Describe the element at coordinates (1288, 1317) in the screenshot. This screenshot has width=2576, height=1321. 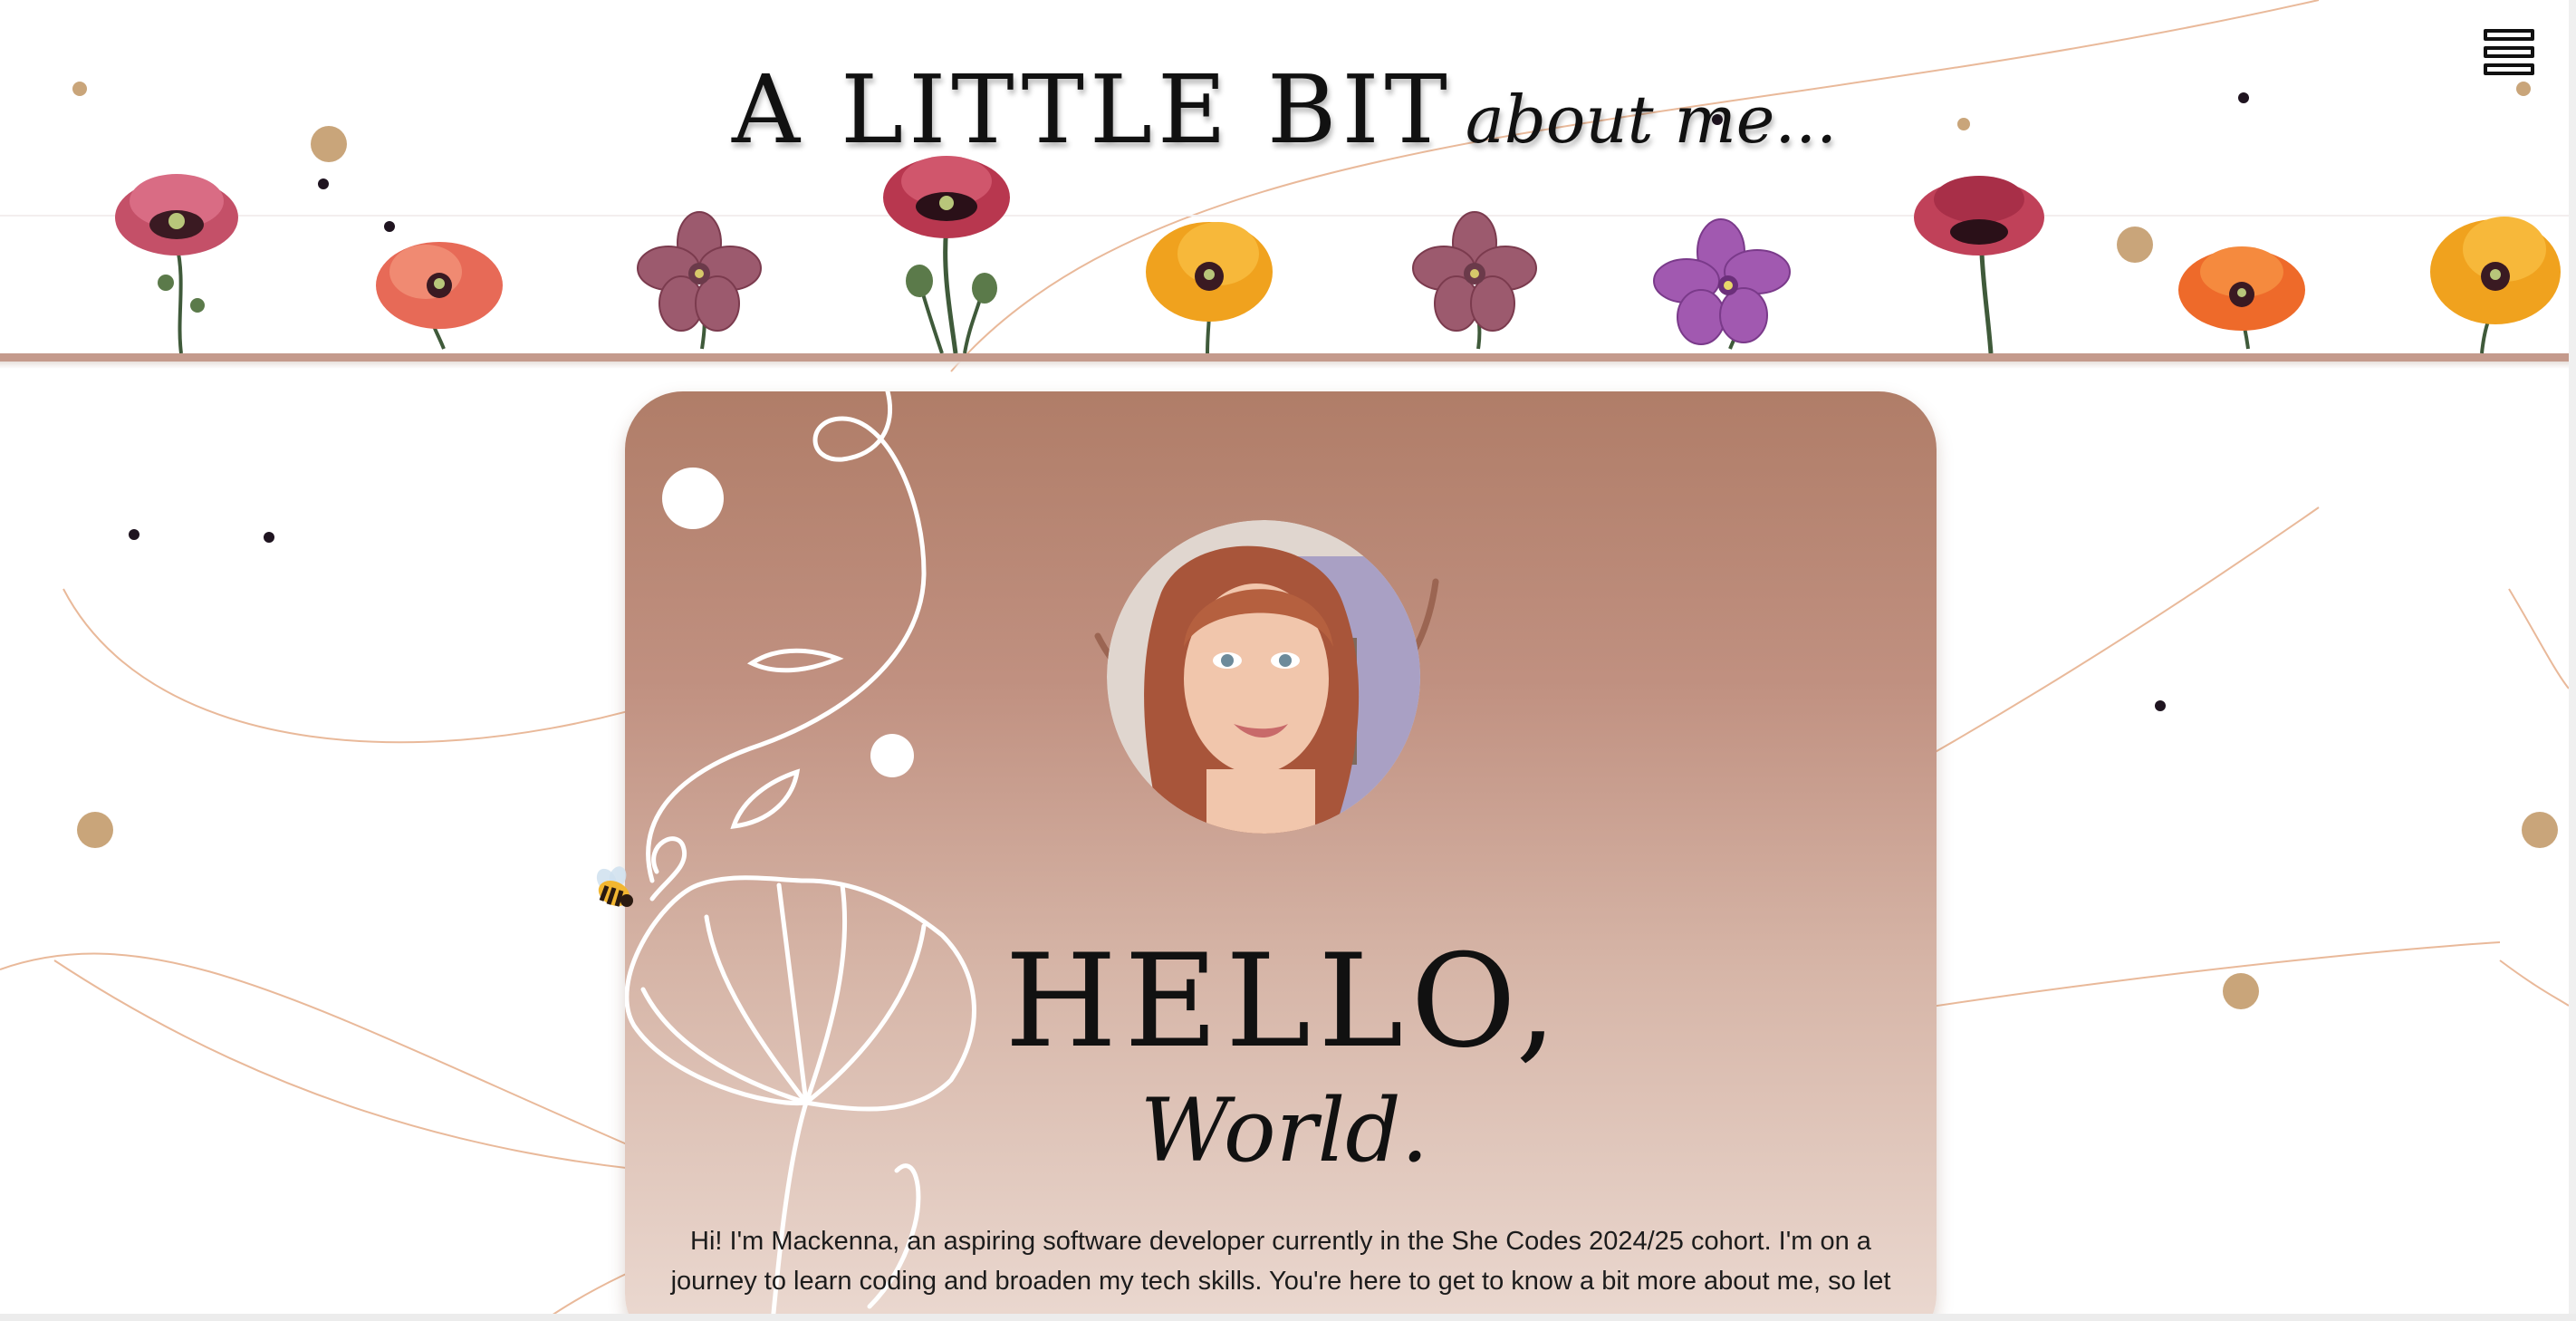
I see `bottom-edge` at that location.